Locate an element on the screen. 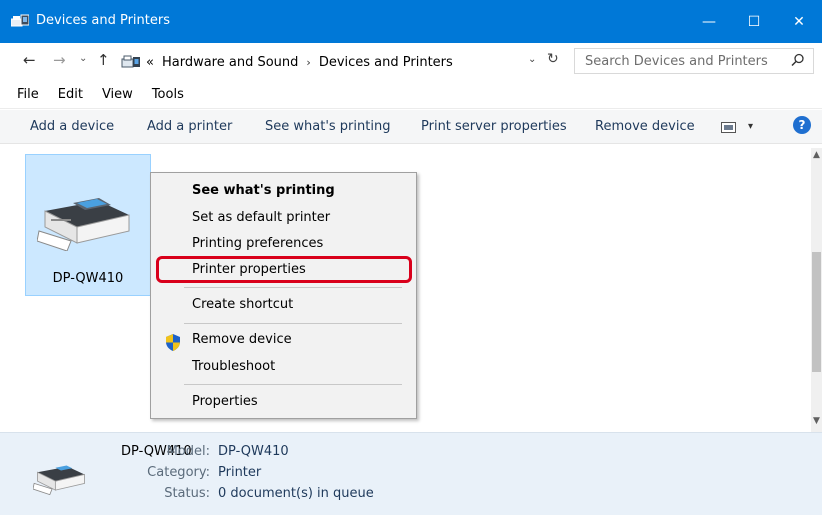  breadcrumb-hardware-and-sound: Hardware and Sound is located at coordinates (230, 62).